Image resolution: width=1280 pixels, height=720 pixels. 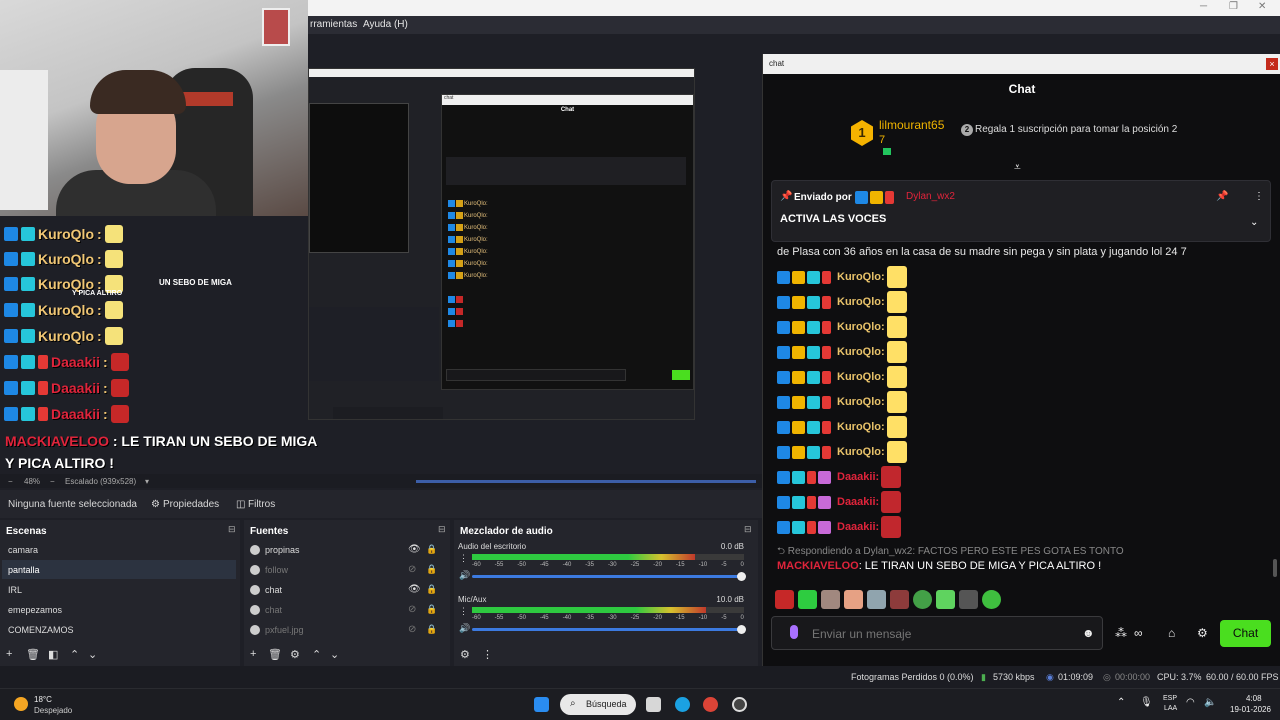 What do you see at coordinates (465, 654) in the screenshot?
I see `mixer-settings-icon: ⚙` at bounding box center [465, 654].